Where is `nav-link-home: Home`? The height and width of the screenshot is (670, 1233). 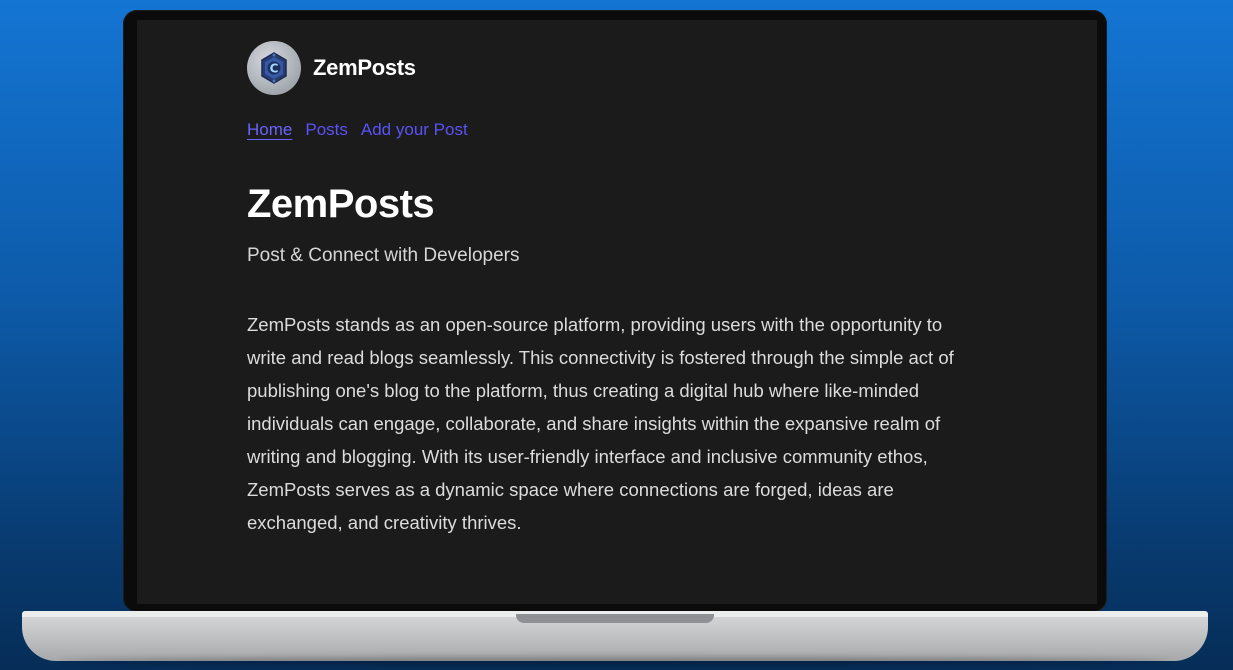
nav-link-home: Home is located at coordinates (269, 130).